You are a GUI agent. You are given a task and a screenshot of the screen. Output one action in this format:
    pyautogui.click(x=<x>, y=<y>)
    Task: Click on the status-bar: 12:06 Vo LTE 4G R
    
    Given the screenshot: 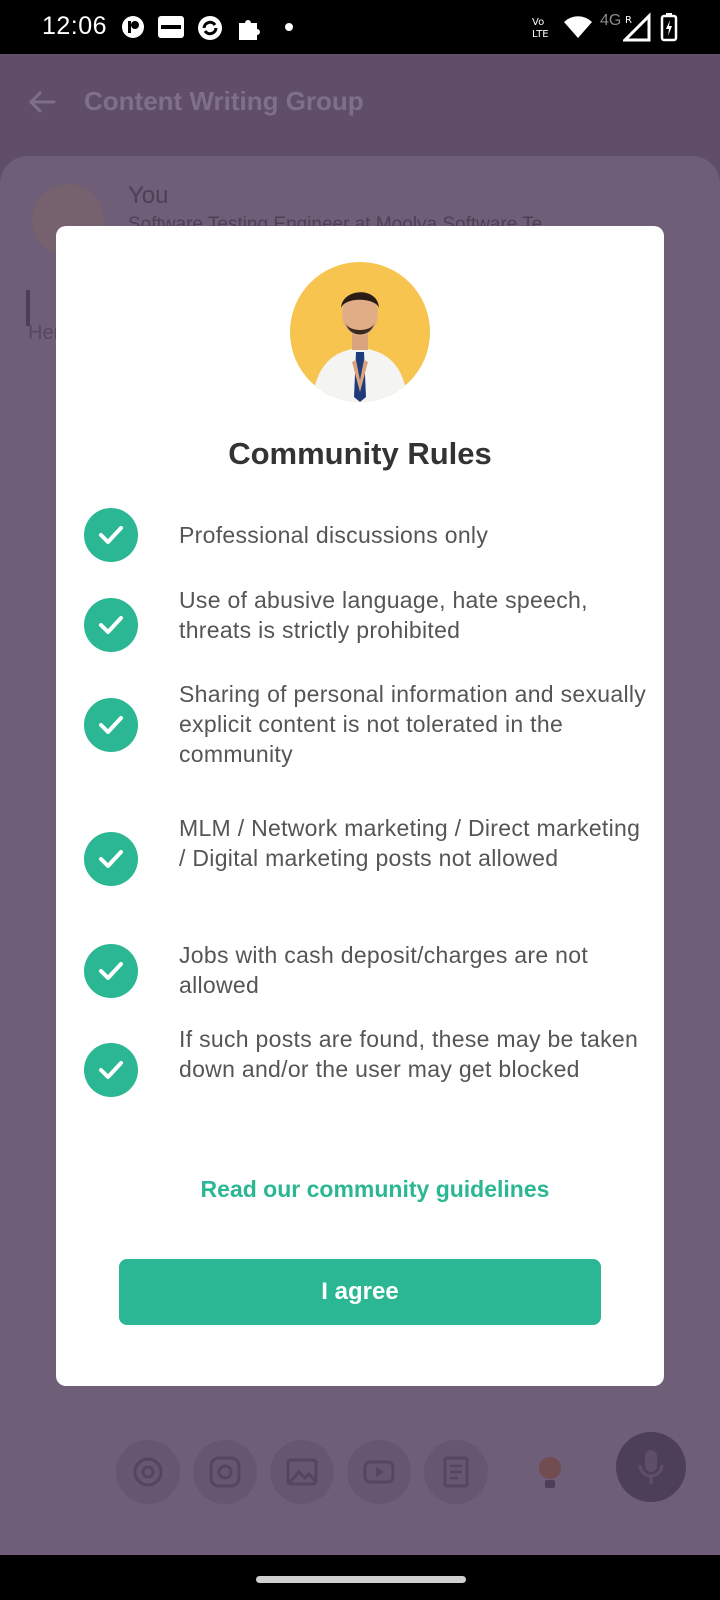 What is the action you would take?
    pyautogui.click(x=360, y=27)
    